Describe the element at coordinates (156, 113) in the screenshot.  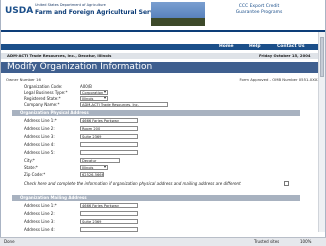
I see `section-physical-address: Organization Physical Address` at that location.